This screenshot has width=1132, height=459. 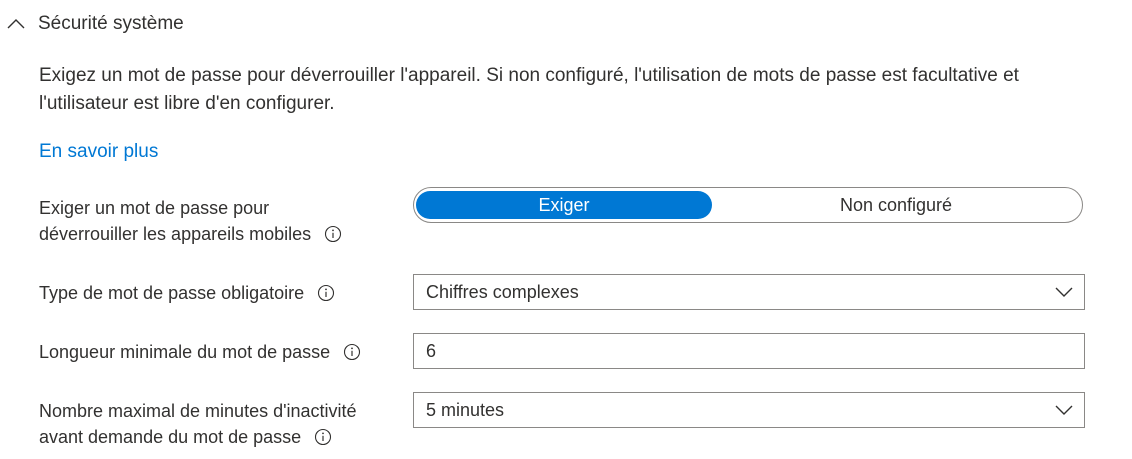 I want to click on section-title: Sécurité système, so click(x=111, y=23).